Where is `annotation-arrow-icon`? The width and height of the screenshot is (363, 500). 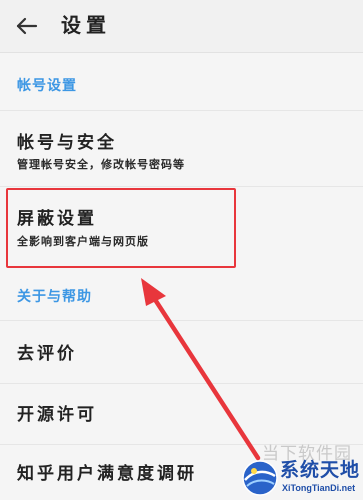 annotation-arrow-icon is located at coordinates (201, 369).